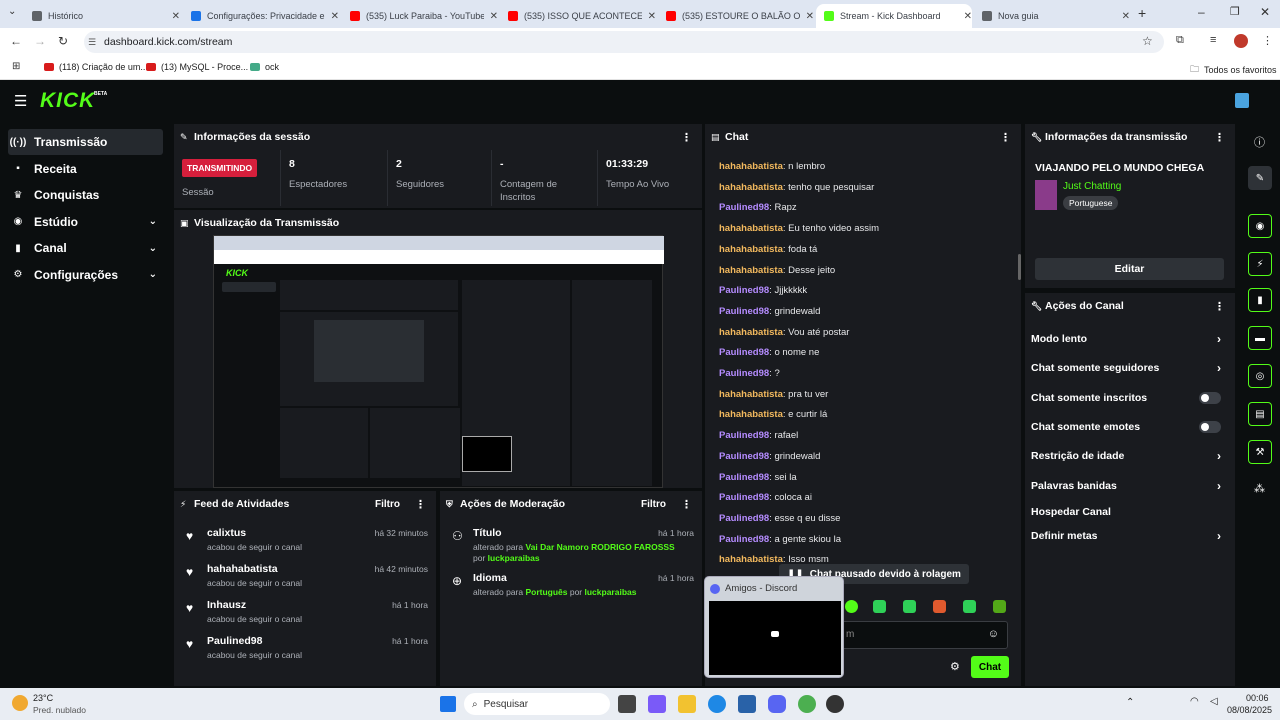 This screenshot has height=720, width=1280. Describe the element at coordinates (92, 42) in the screenshot. I see `site-info-icon: ☰` at that location.